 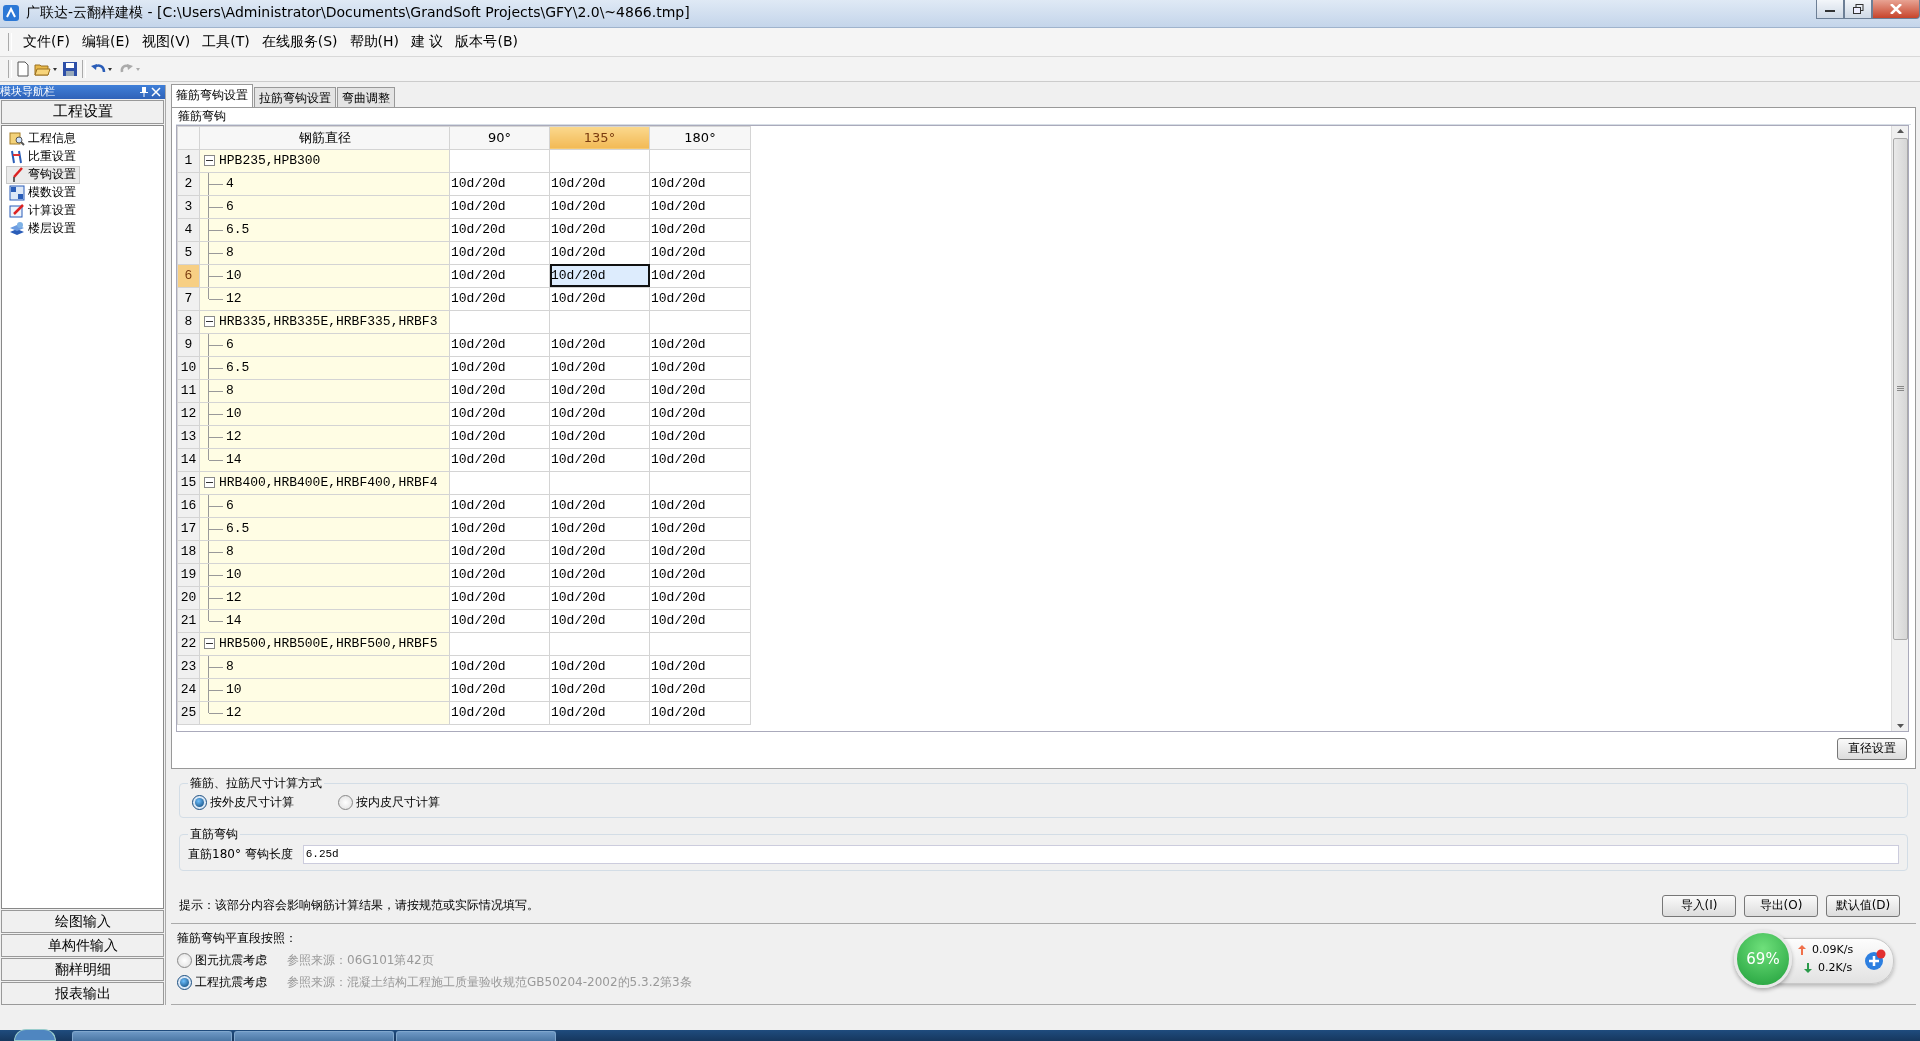 What do you see at coordinates (23, 68) in the screenshot?
I see `new-file-icon` at bounding box center [23, 68].